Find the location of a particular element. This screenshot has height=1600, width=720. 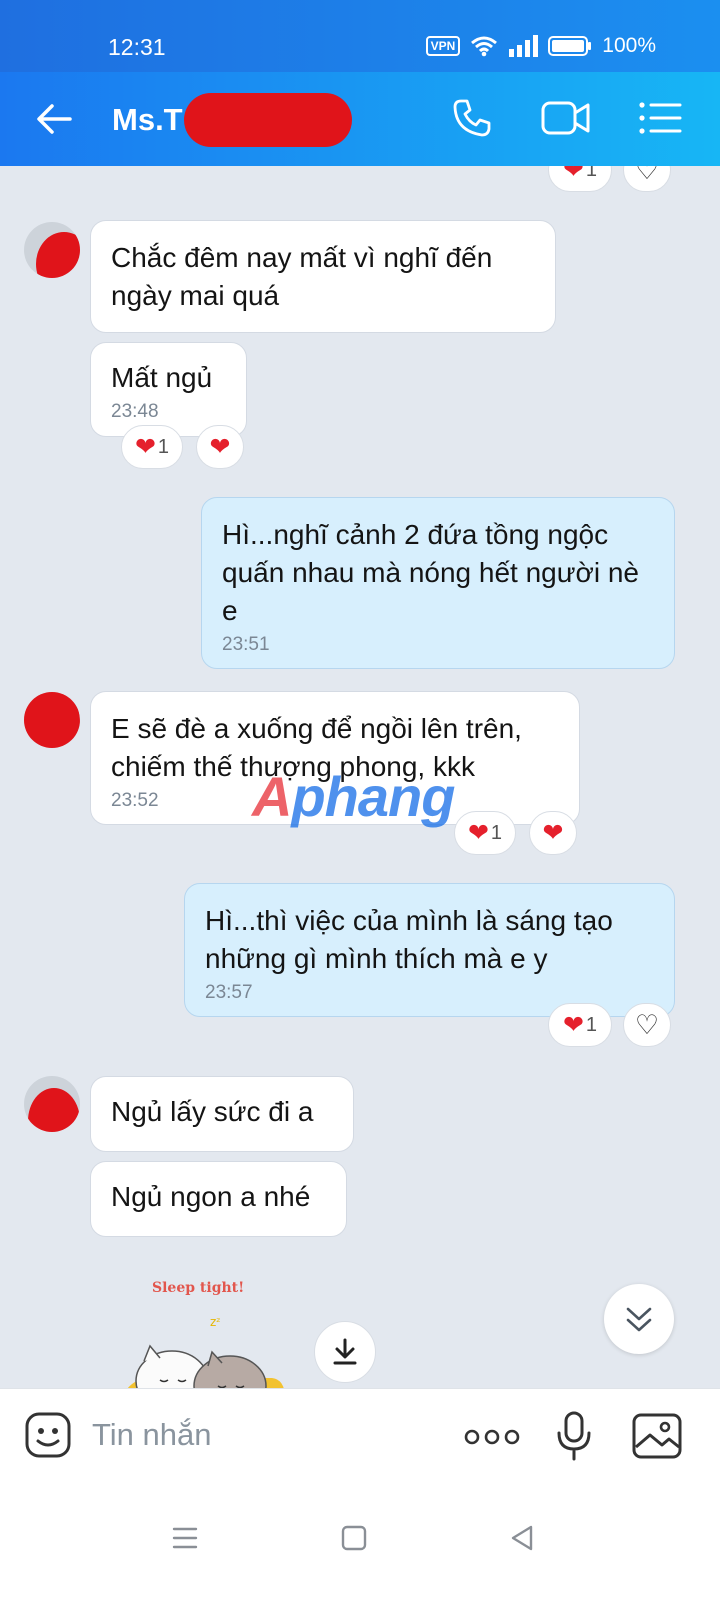

message-composer: Tin nhắn is located at coordinates (360, 1436).